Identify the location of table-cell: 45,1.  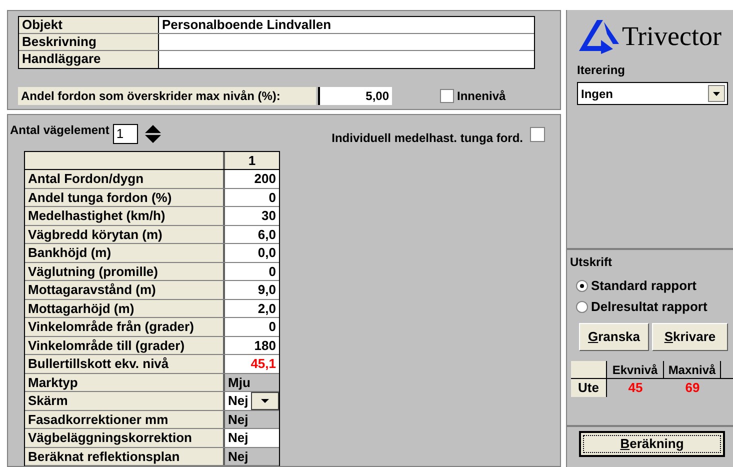
(252, 363).